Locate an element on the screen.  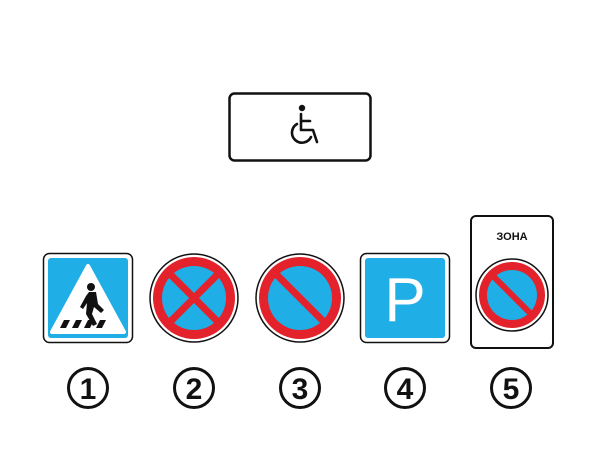
parking-icon: P is located at coordinates (404, 300).